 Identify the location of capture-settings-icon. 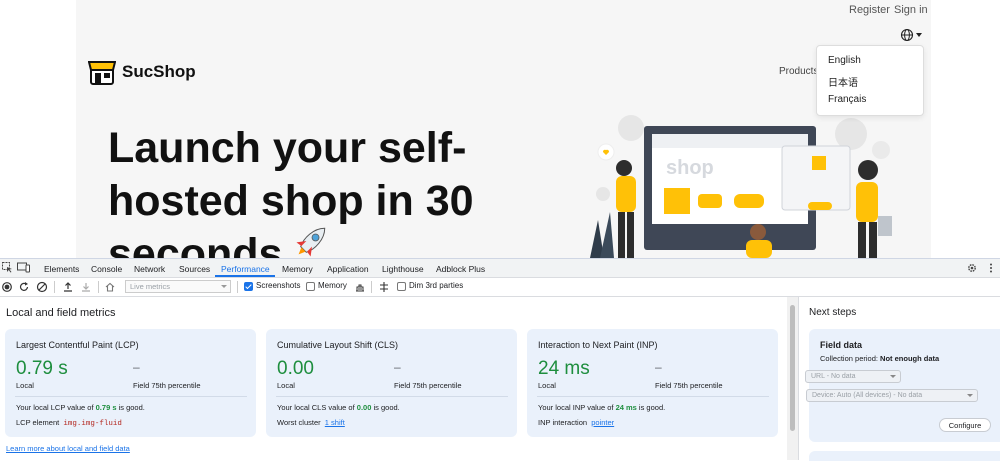
(384, 287).